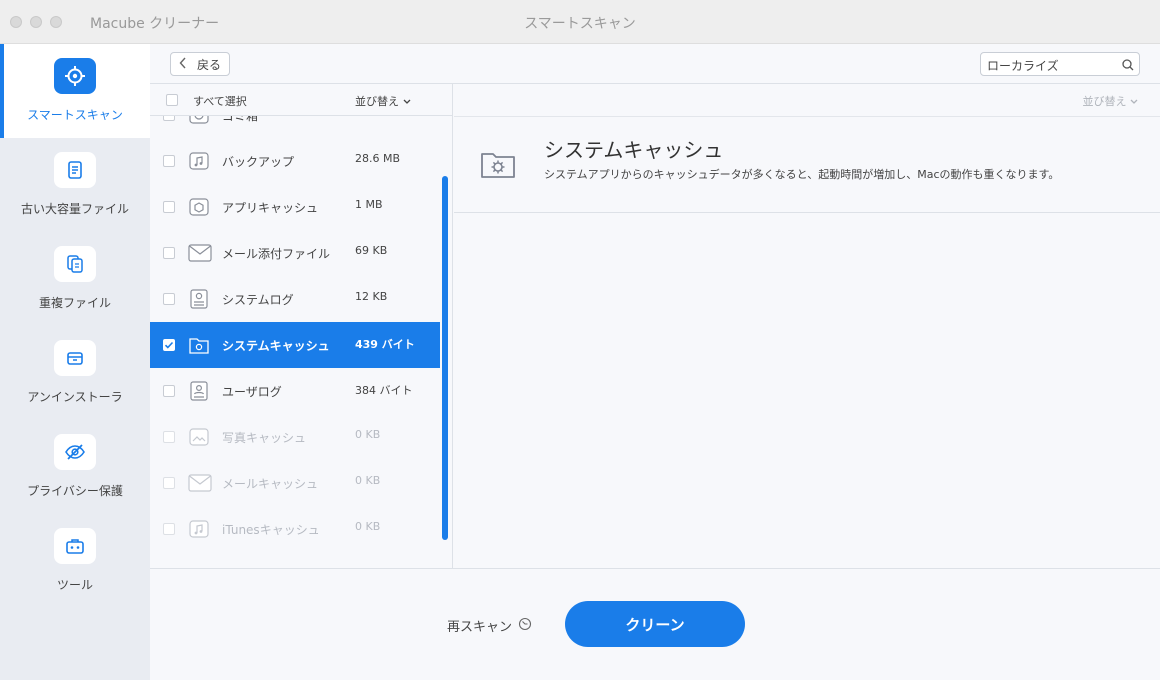 The width and height of the screenshot is (1160, 680). I want to click on rescan-button: 再スキャン, so click(489, 625).